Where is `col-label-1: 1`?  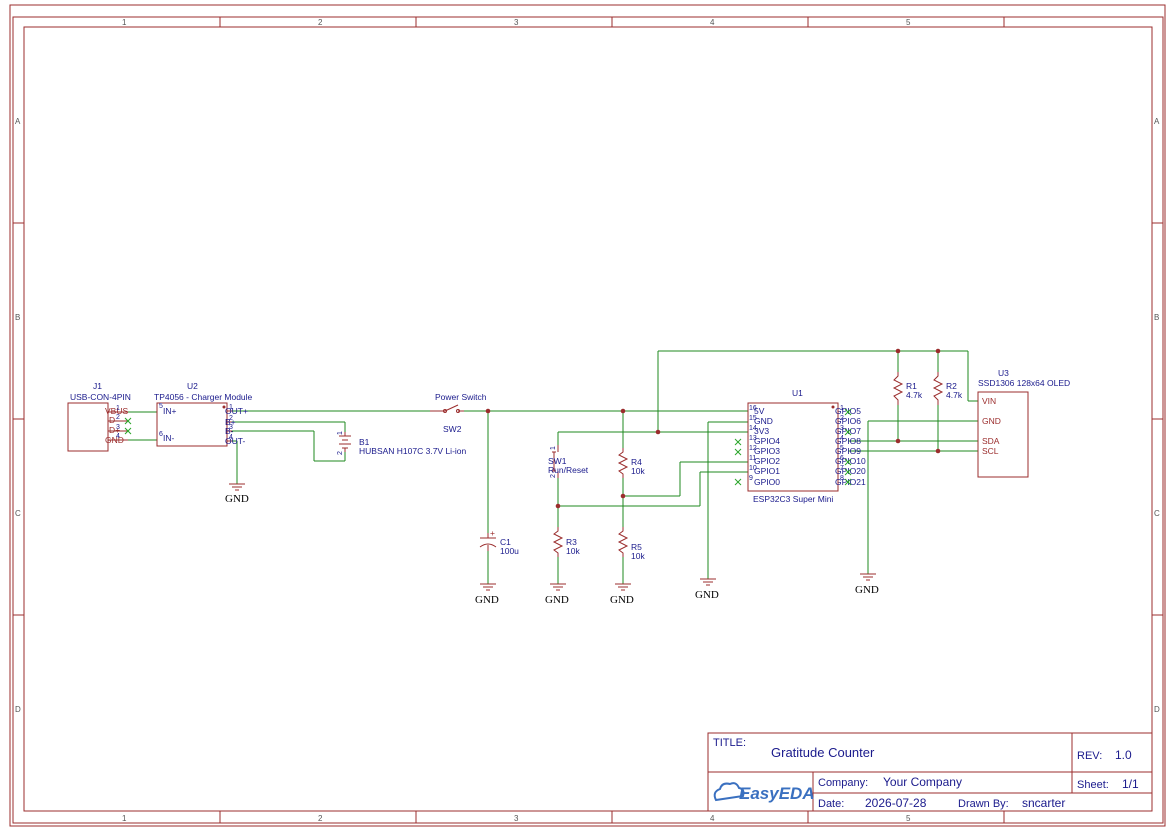
col-label-1: 1 is located at coordinates (124, 22).